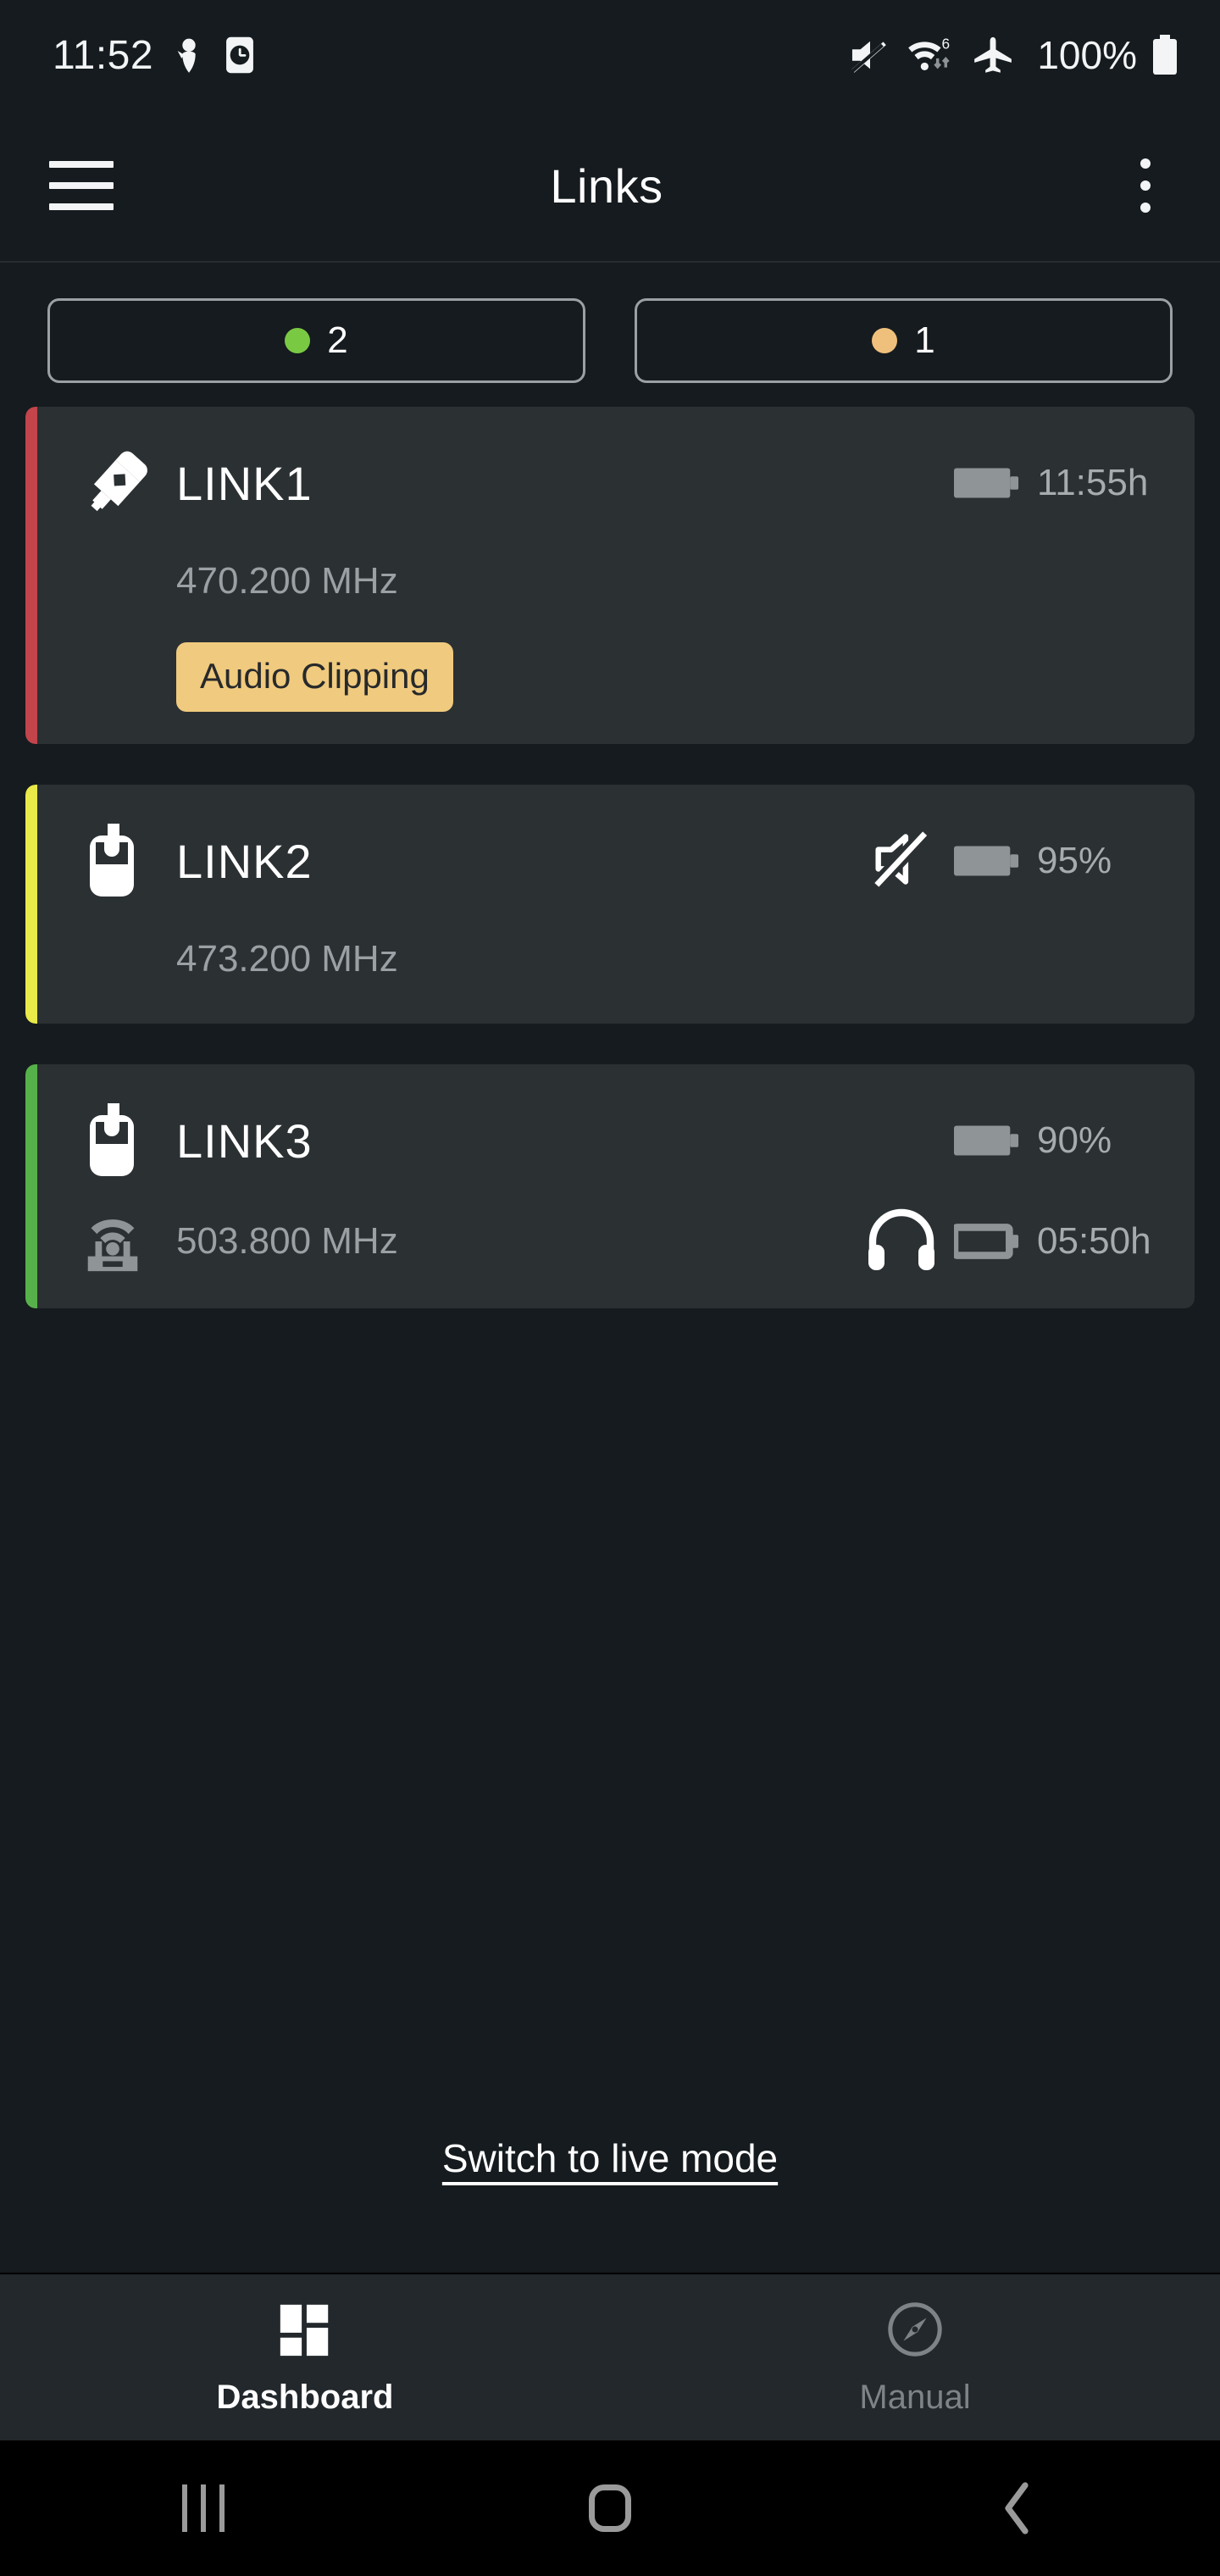 Image resolution: width=1220 pixels, height=2576 pixels. I want to click on compass-icon, so click(915, 2331).